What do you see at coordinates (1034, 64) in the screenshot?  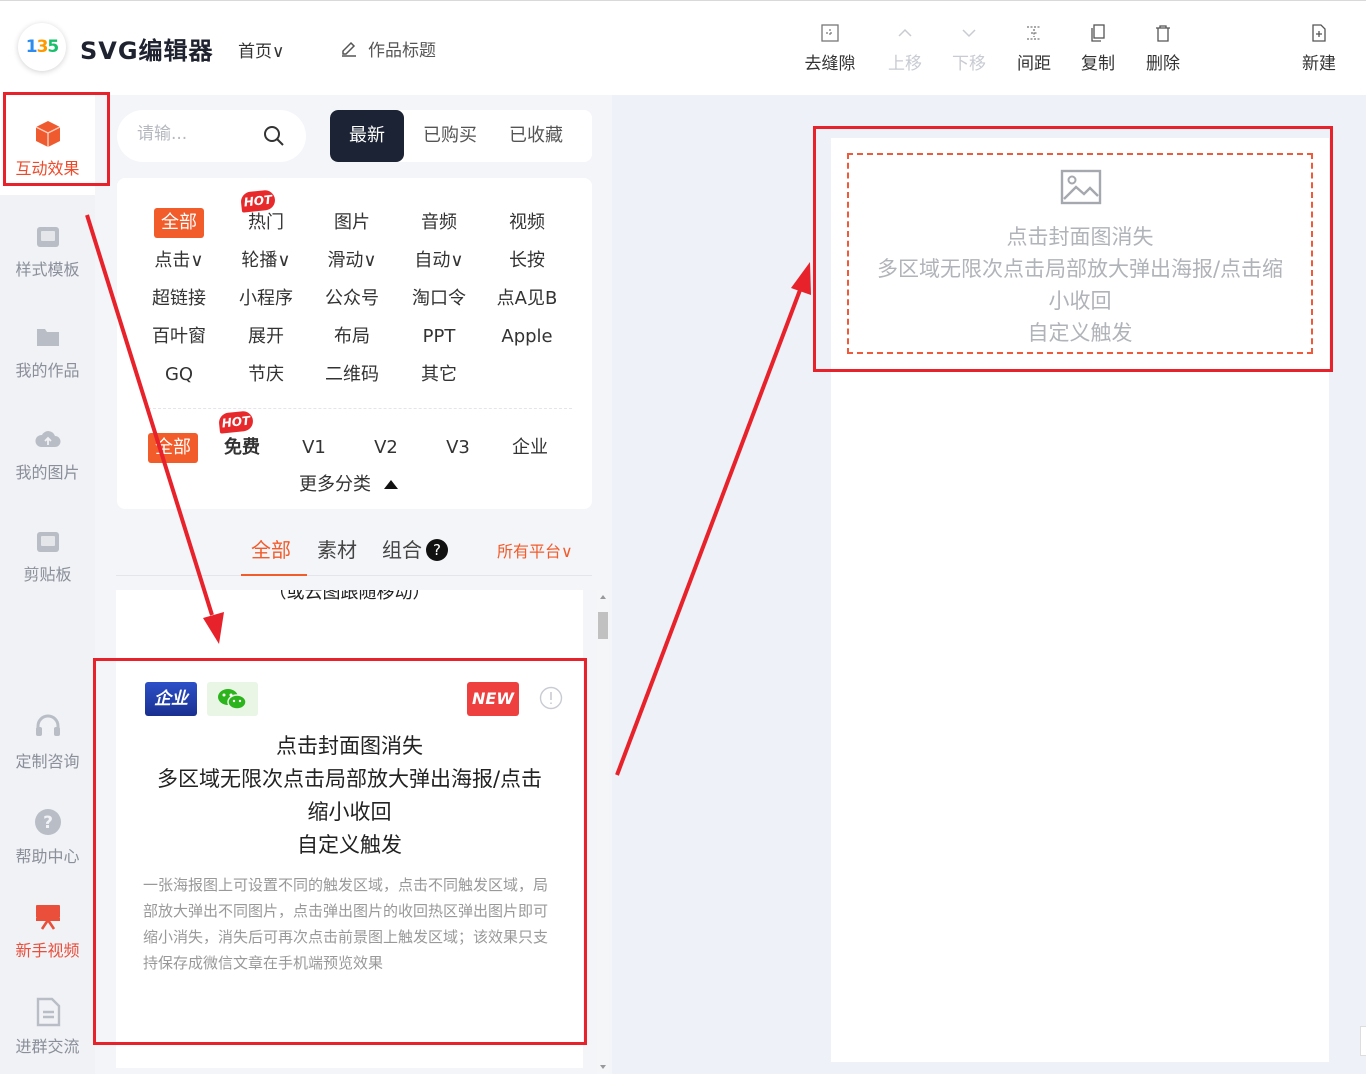 I see `toolbar-label: 间距` at bounding box center [1034, 64].